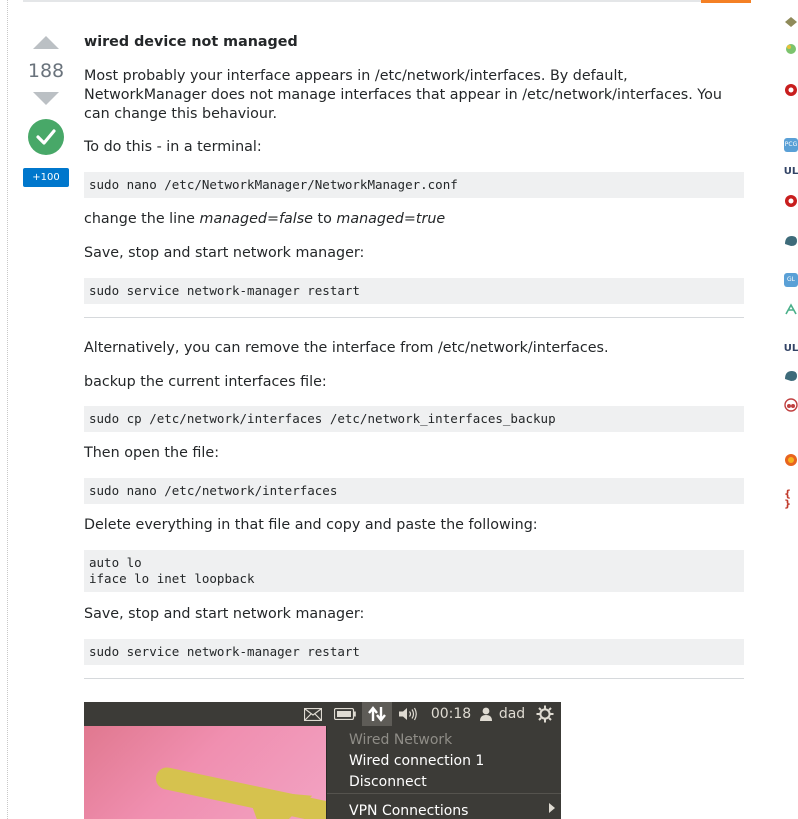  I want to click on mail-icon, so click(313, 714).